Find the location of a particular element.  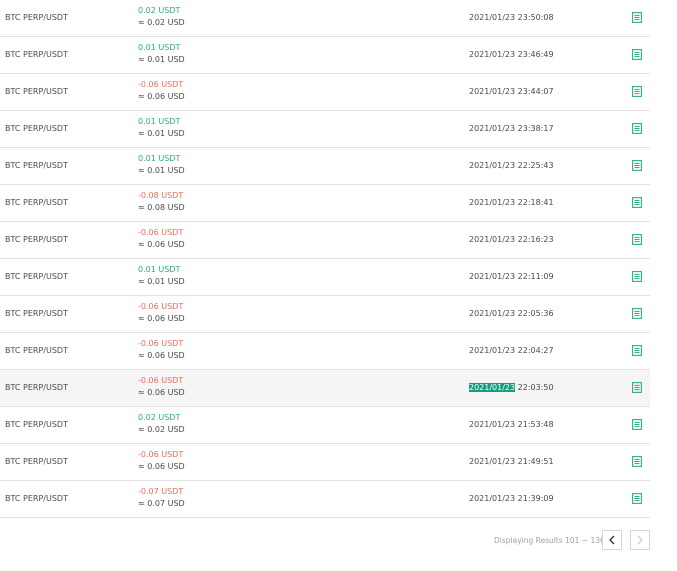

timestamp-text: 2021/01/23 22:18:41 is located at coordinates (511, 202).